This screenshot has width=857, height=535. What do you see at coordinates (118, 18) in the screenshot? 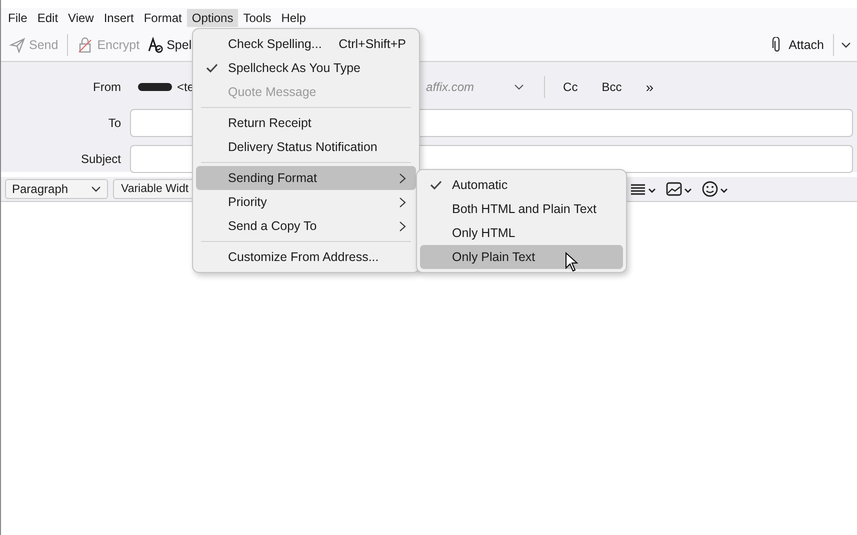
I see `menu-title: Insert` at bounding box center [118, 18].